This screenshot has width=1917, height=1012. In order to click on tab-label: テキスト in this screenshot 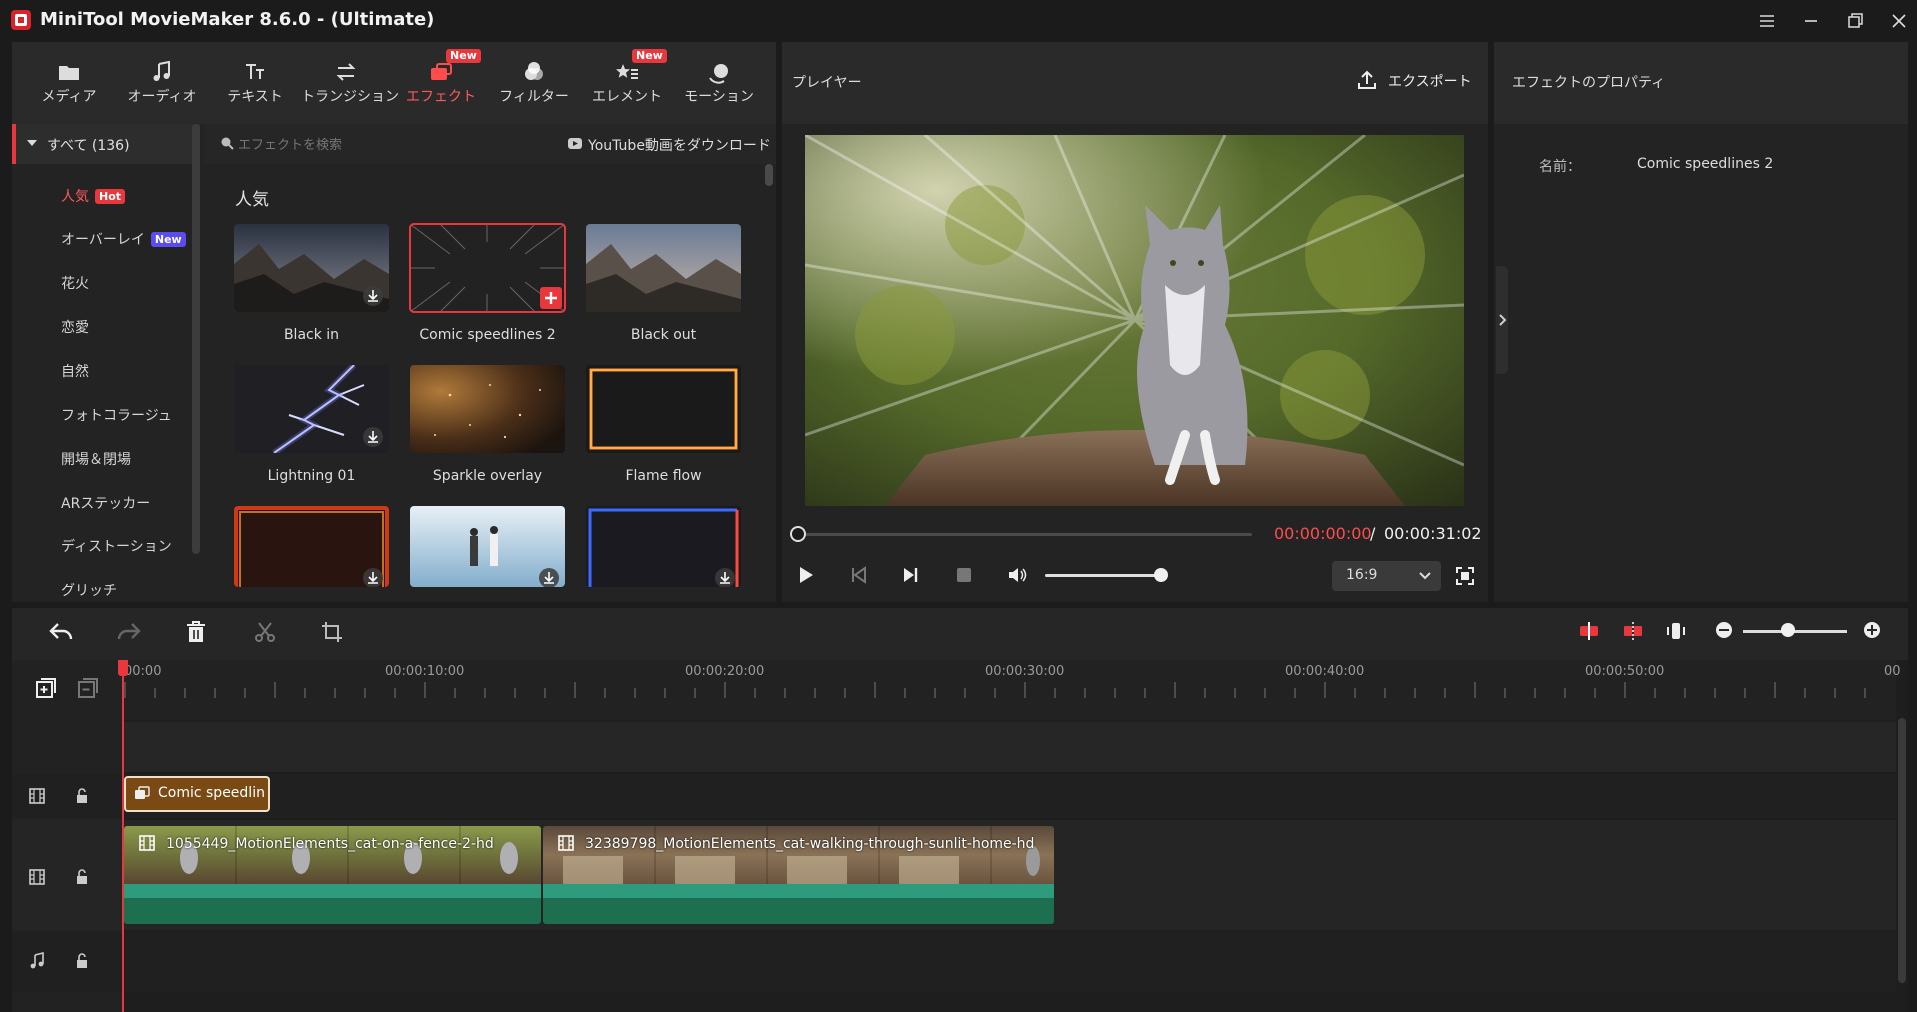, I will do `click(255, 97)`.